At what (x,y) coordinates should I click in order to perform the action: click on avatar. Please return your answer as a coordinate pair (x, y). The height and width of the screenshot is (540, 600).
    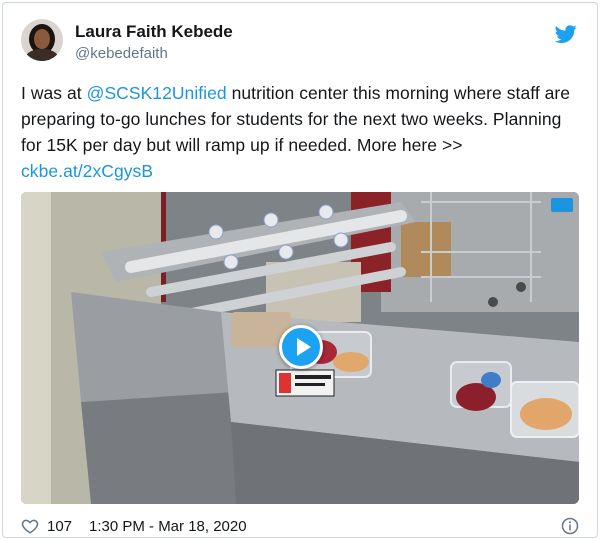
    Looking at the image, I should click on (42, 40).